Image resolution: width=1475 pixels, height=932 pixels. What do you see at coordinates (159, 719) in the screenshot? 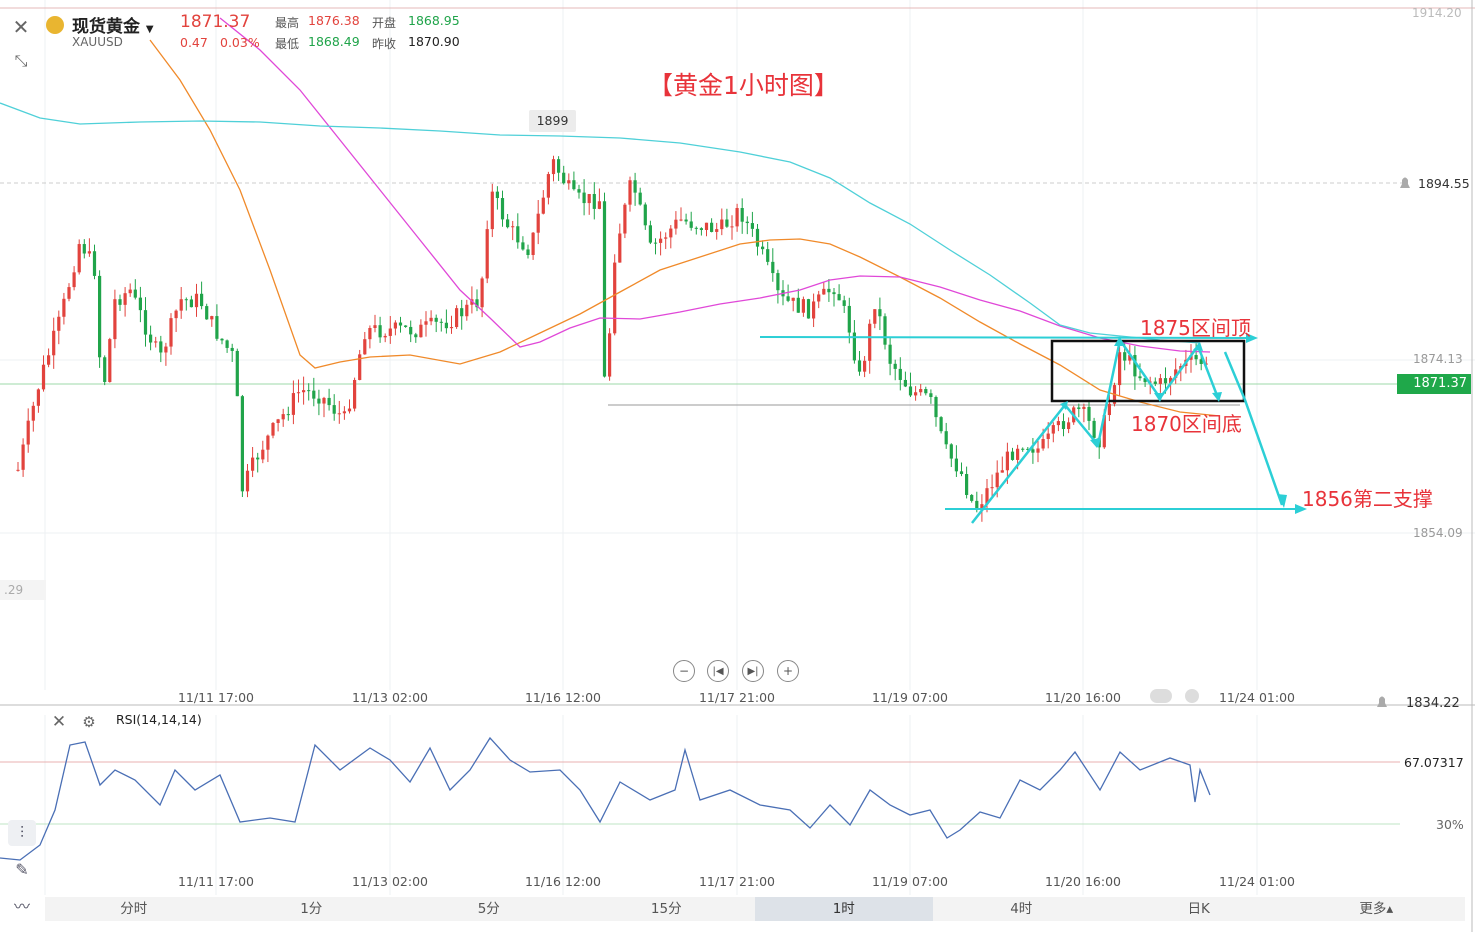
I see `rsi-title: RSI(14,14,14)` at bounding box center [159, 719].